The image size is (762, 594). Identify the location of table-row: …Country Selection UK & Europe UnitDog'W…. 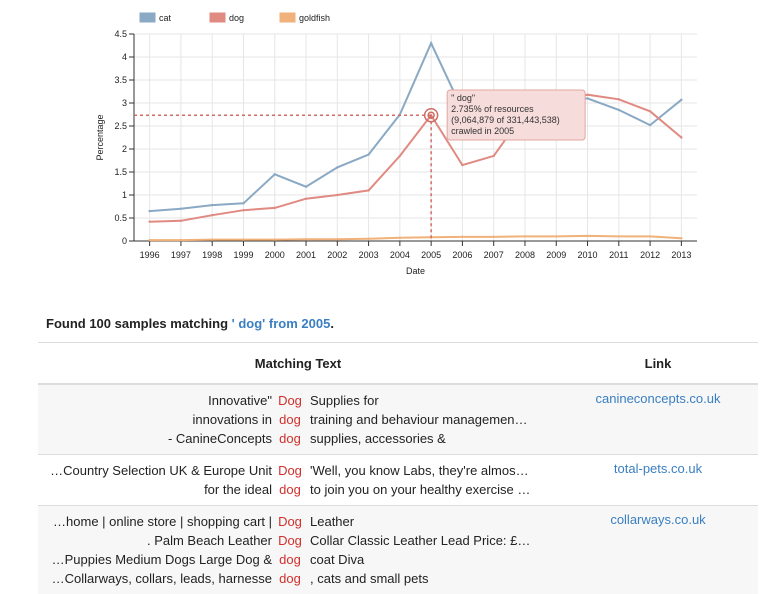
(398, 480).